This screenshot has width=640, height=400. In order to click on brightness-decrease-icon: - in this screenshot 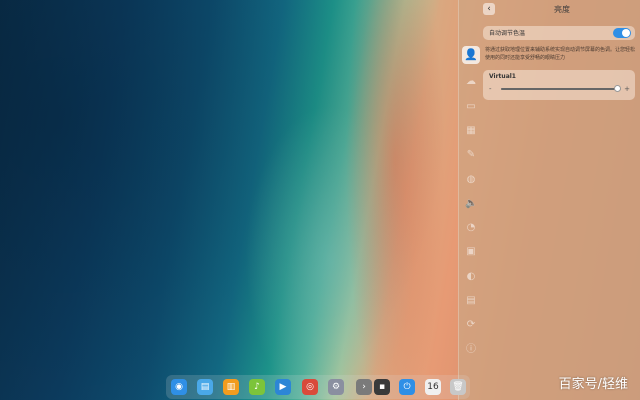, I will do `click(490, 89)`.